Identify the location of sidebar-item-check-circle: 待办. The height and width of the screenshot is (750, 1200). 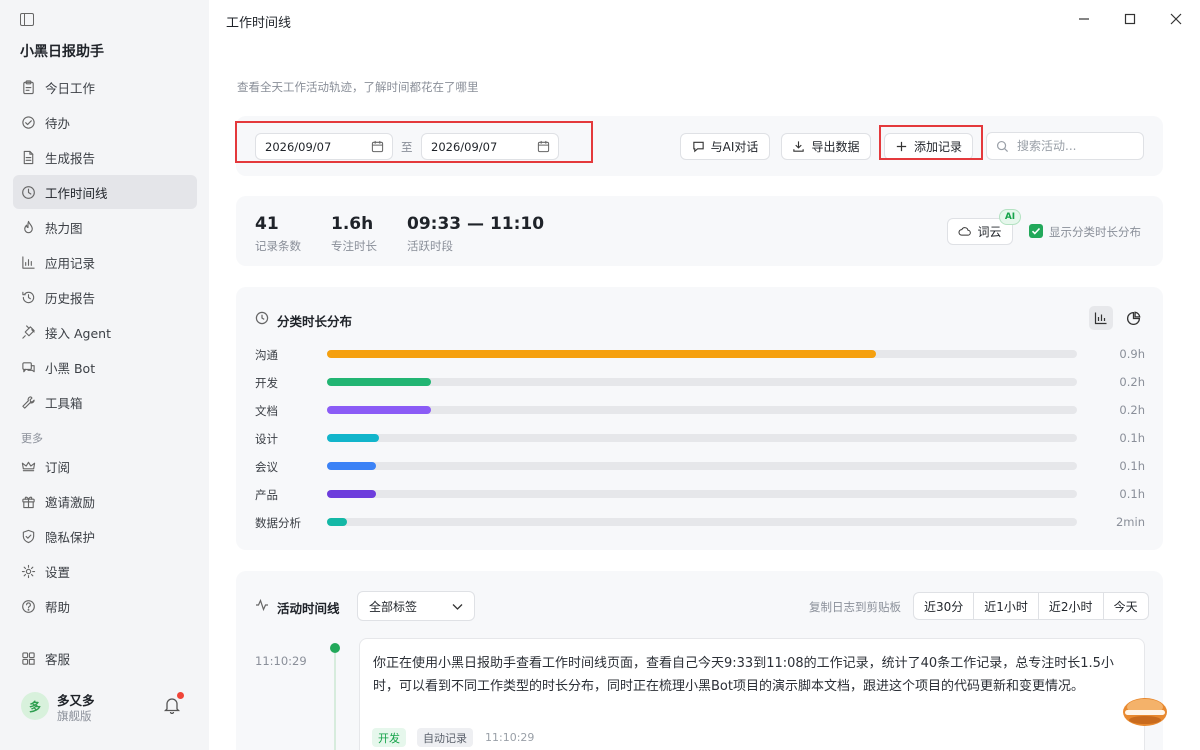
(105, 122).